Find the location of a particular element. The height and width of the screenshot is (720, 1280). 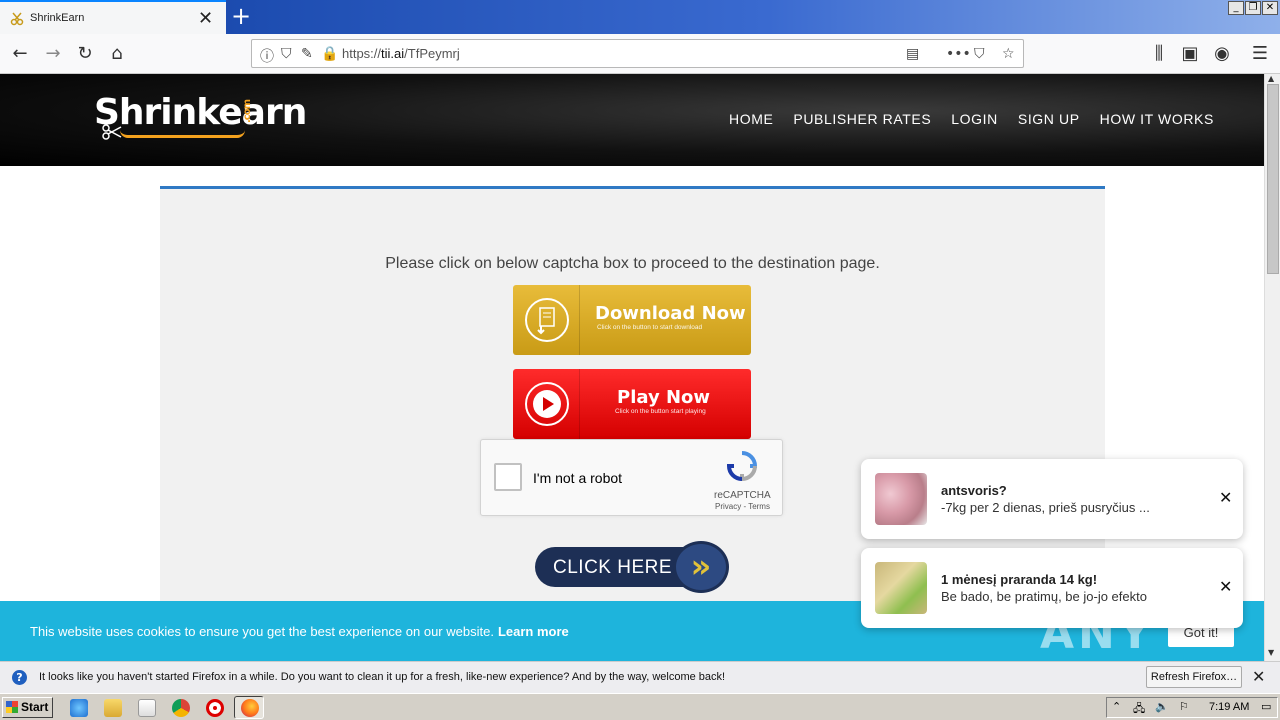

start-button: Start is located at coordinates (27, 707).